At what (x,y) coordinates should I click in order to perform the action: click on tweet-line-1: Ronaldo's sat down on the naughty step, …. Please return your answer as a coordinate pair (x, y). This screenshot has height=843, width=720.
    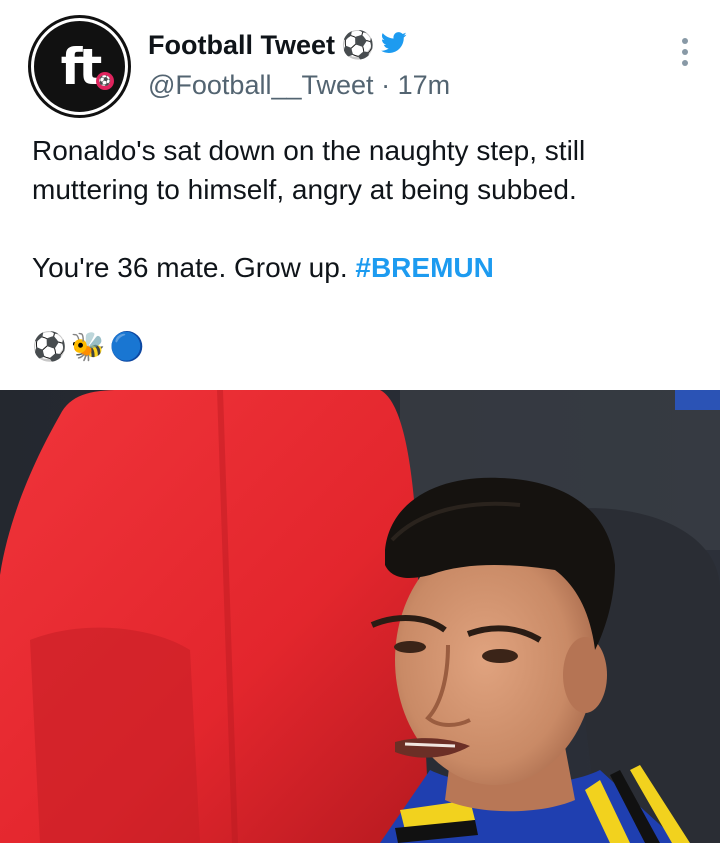
    Looking at the image, I should click on (309, 150).